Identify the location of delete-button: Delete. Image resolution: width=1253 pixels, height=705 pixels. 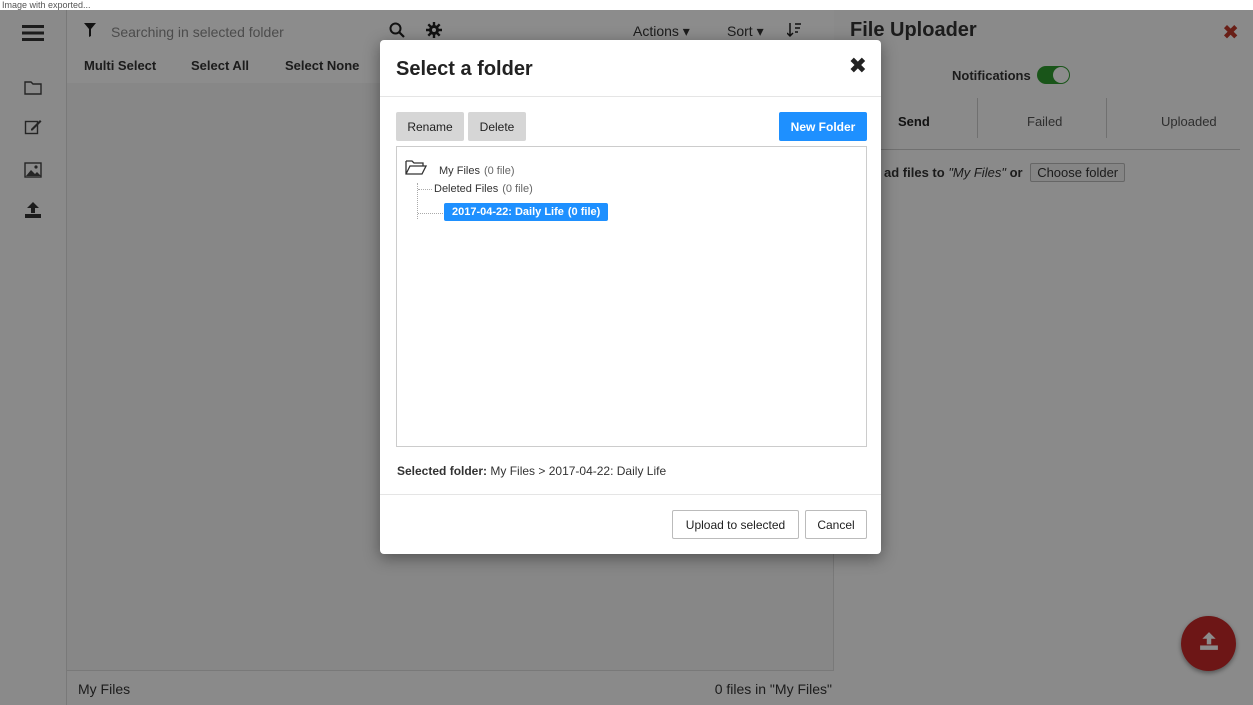
(497, 126).